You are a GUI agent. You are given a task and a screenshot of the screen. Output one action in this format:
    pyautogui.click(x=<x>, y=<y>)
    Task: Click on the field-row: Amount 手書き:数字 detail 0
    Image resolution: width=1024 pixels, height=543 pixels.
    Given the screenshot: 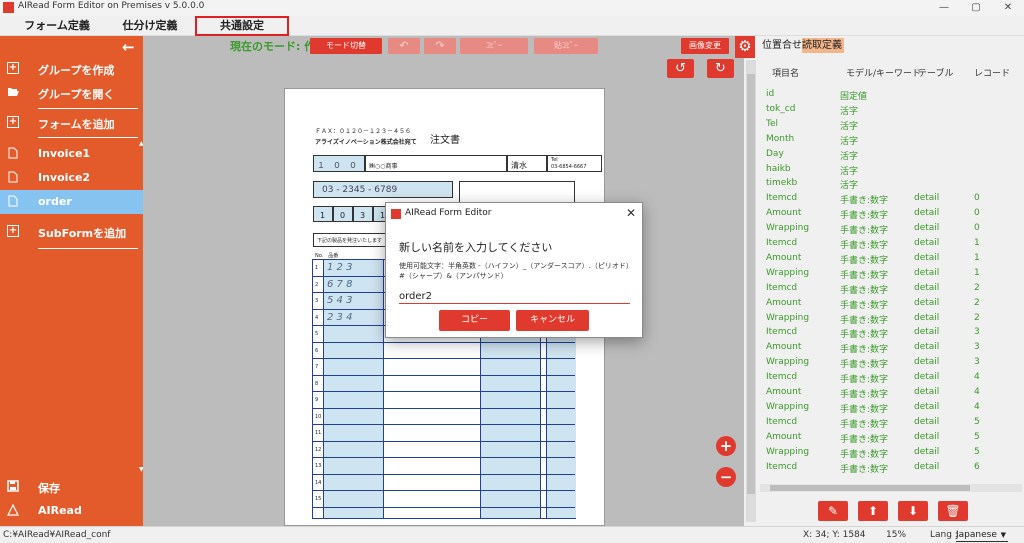 What is the action you would take?
    pyautogui.click(x=886, y=215)
    